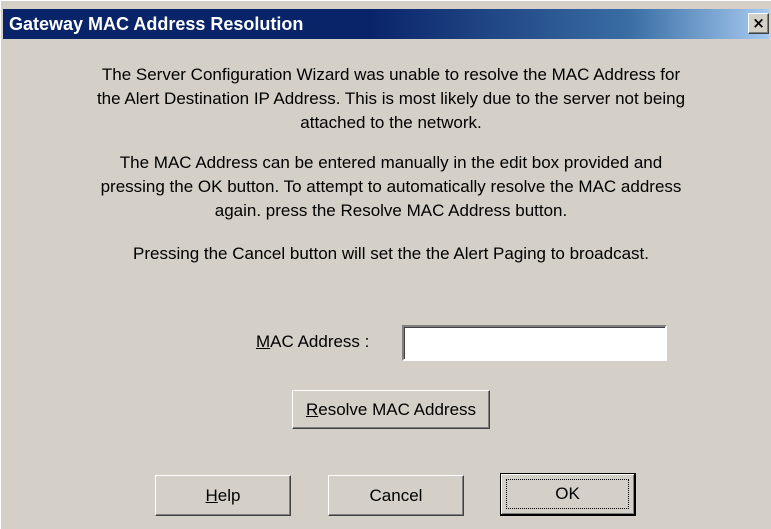 Image resolution: width=771 pixels, height=529 pixels. I want to click on resolve-button-label: Resolve MAC Address, so click(391, 410).